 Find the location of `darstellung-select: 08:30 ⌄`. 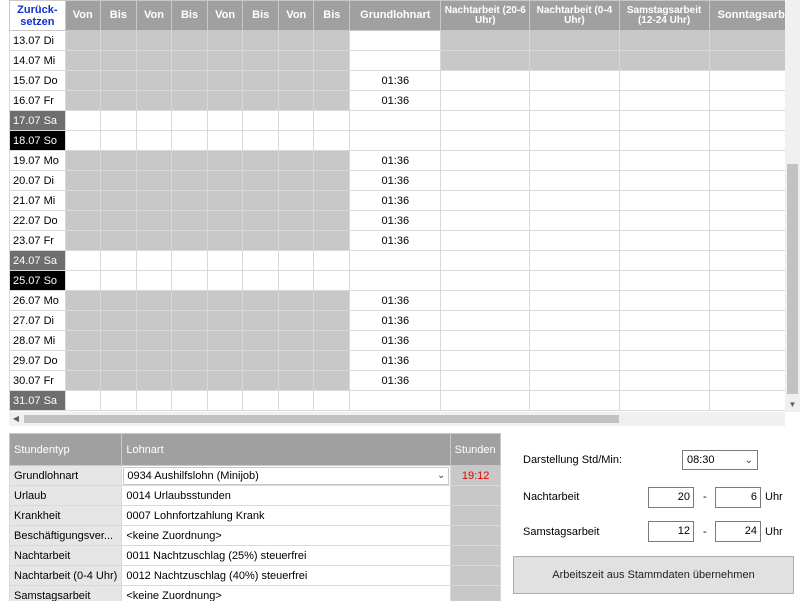

darstellung-select: 08:30 ⌄ is located at coordinates (720, 460).